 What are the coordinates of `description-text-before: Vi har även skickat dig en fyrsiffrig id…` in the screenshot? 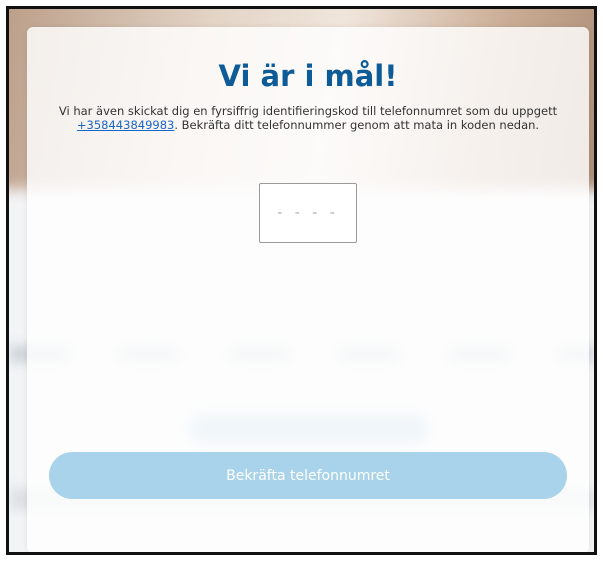 It's located at (308, 111).